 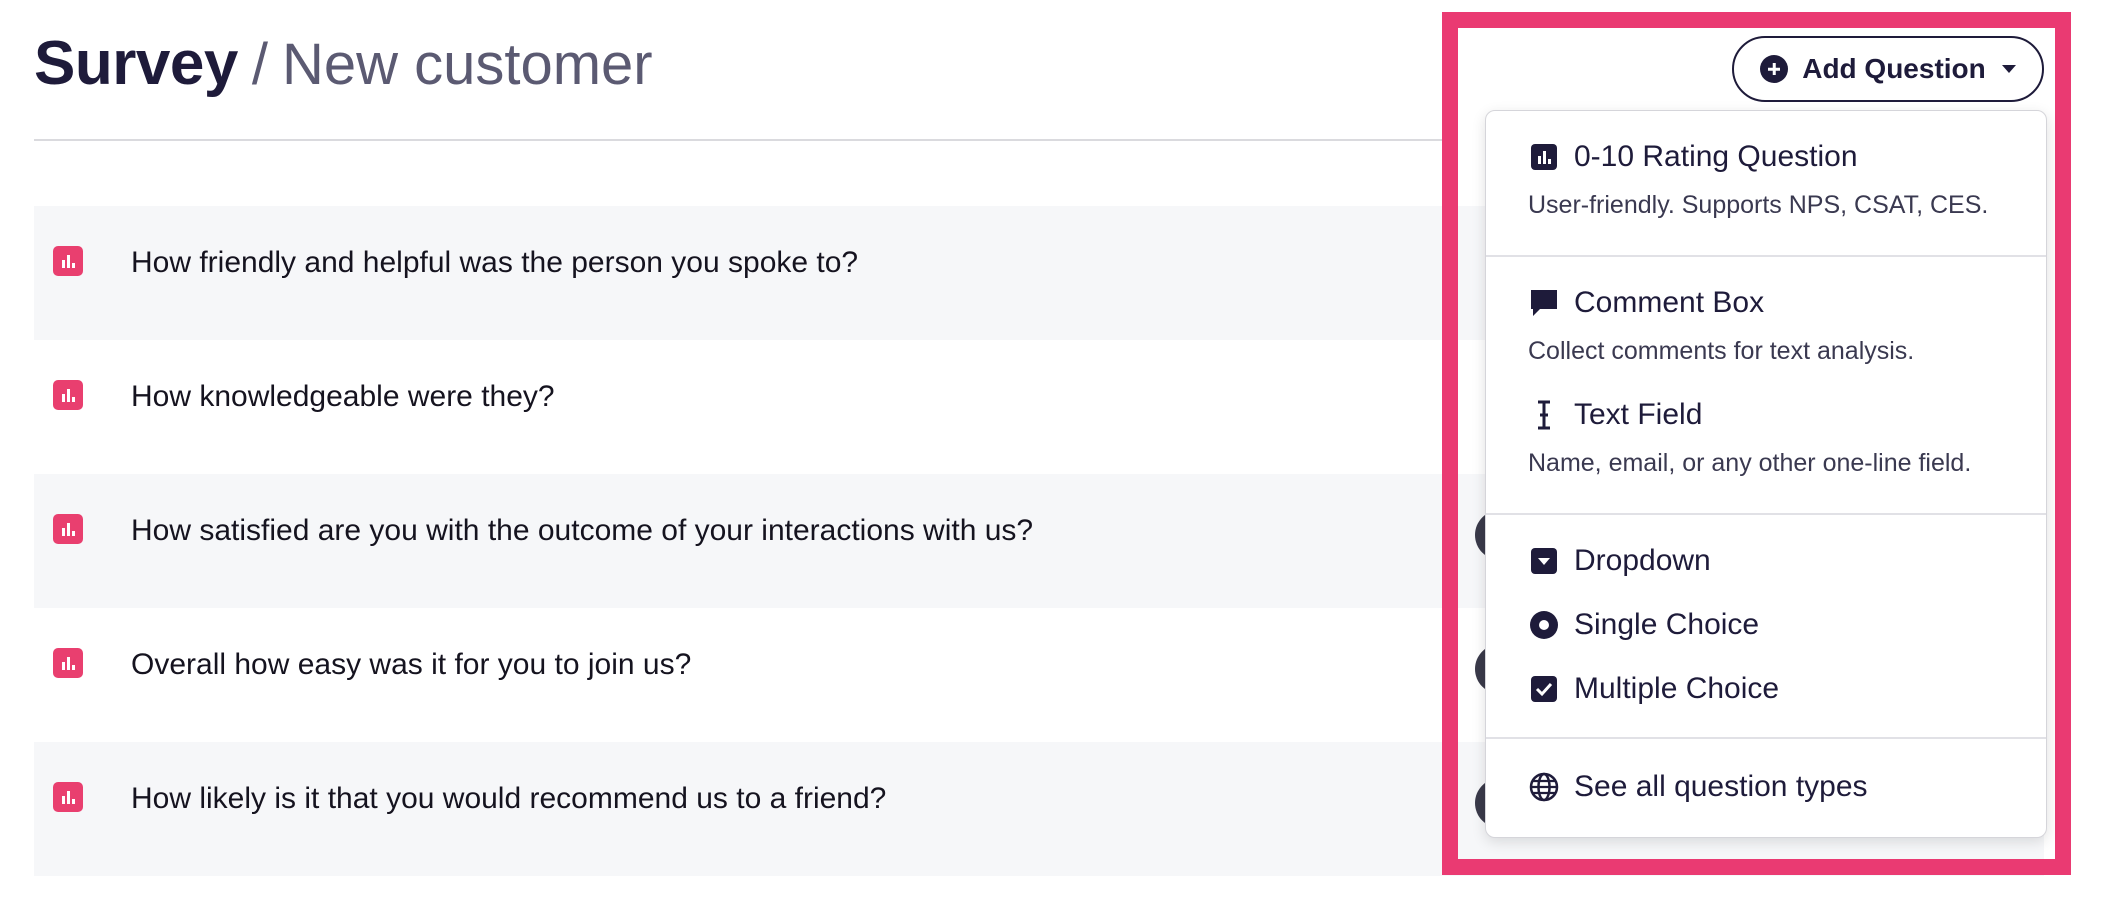 I want to click on plus-circle-icon, so click(x=1774, y=69).